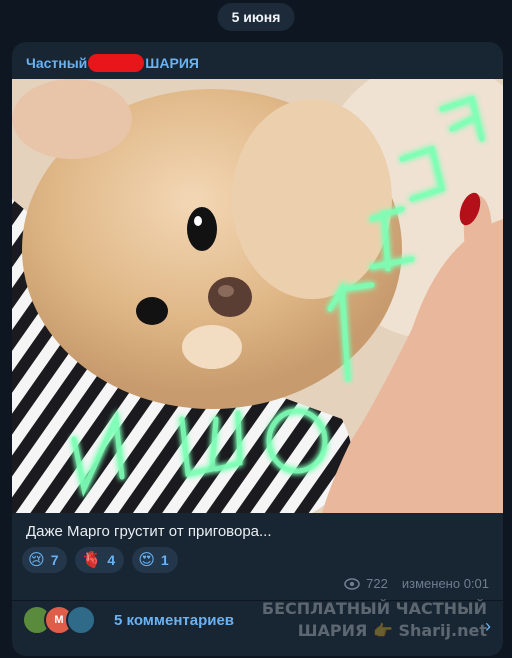 The image size is (512, 658). Describe the element at coordinates (164, 560) in the screenshot. I see `reaction-count: 1` at that location.